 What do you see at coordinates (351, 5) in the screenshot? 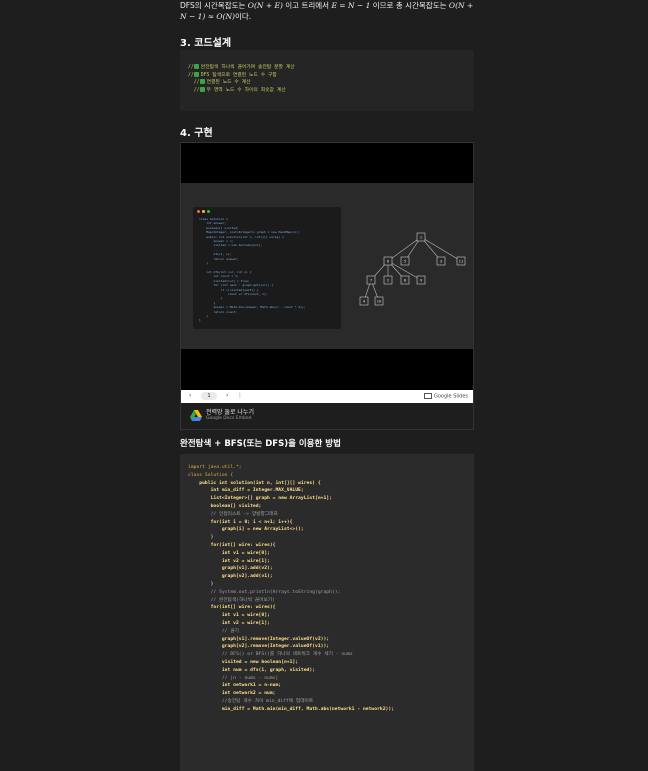
I see `intro-math: E = N − 1` at bounding box center [351, 5].